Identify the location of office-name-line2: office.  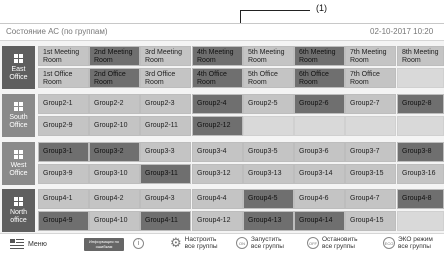
(18, 220).